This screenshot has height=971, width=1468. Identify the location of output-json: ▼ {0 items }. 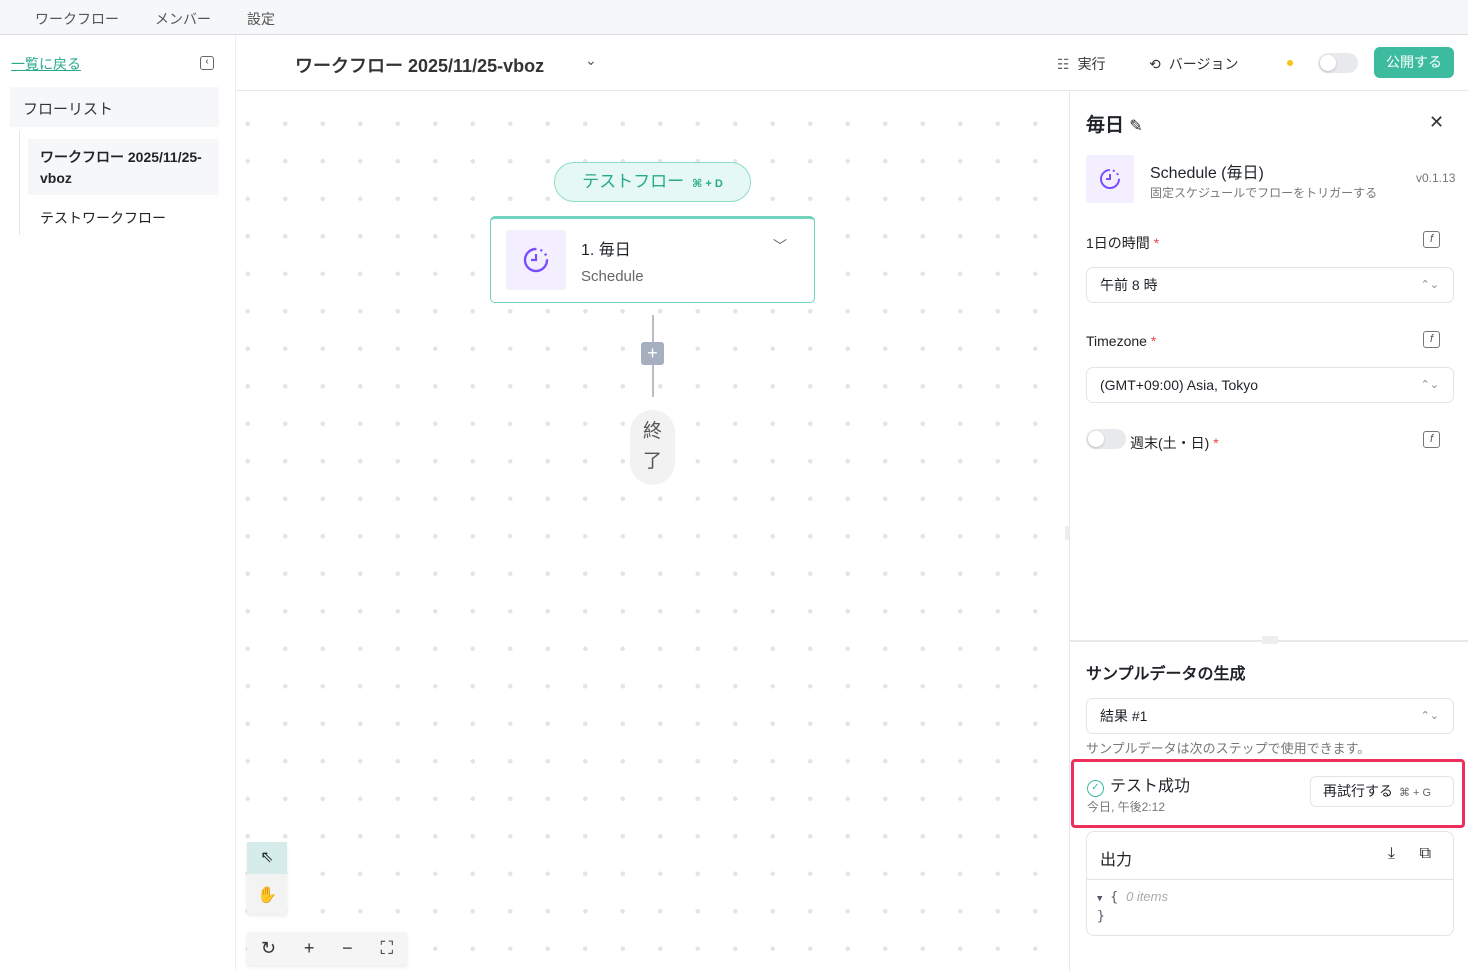
(1132, 906).